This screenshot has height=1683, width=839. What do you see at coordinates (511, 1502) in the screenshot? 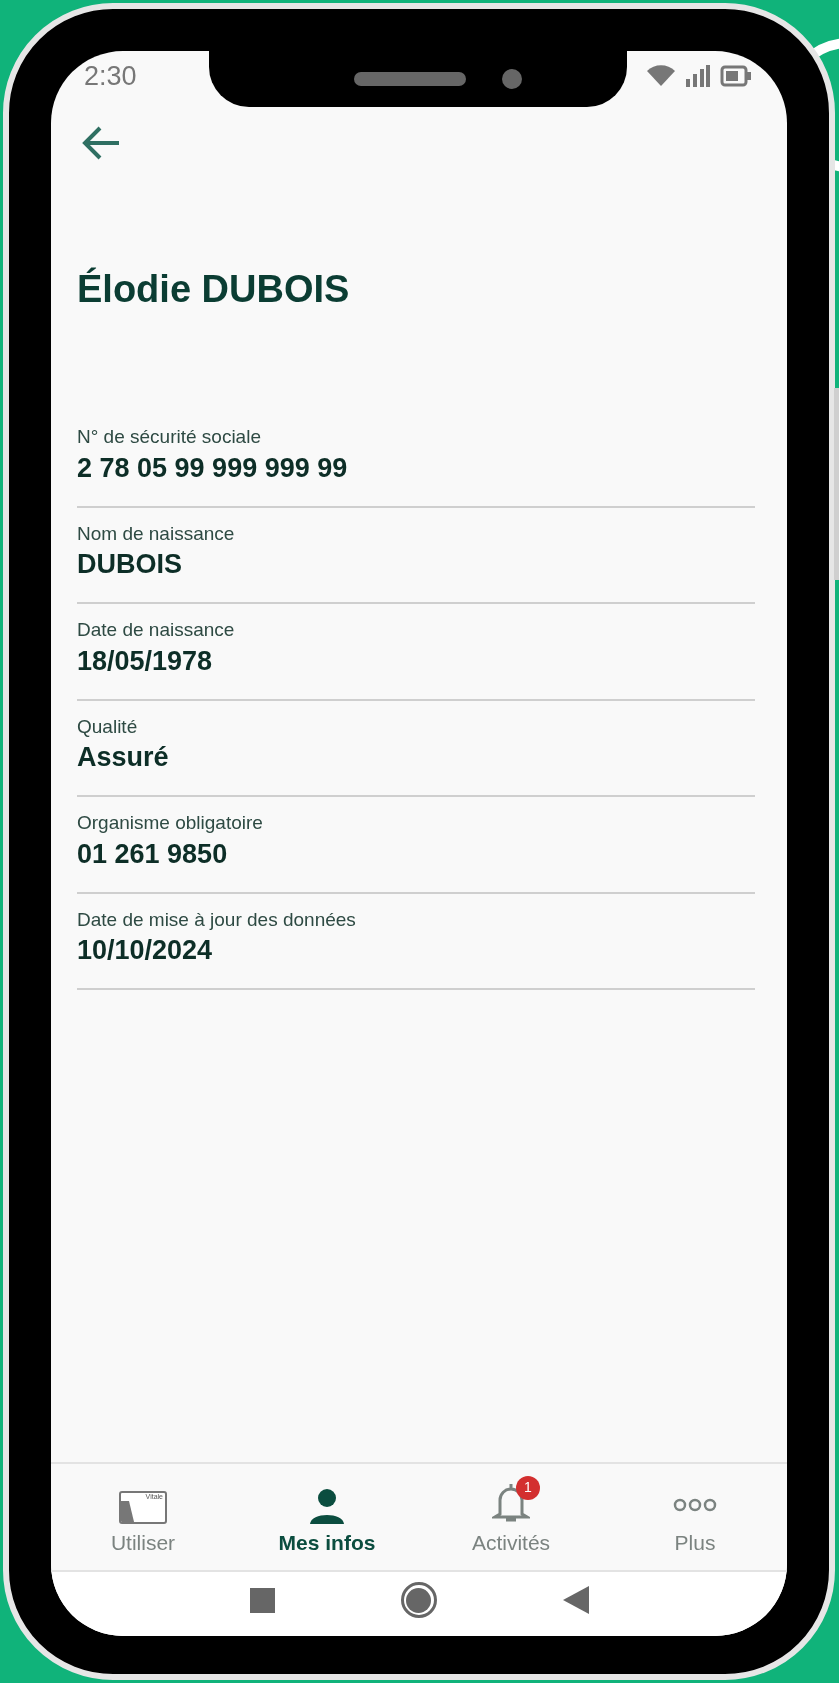
I see `bell-icon` at bounding box center [511, 1502].